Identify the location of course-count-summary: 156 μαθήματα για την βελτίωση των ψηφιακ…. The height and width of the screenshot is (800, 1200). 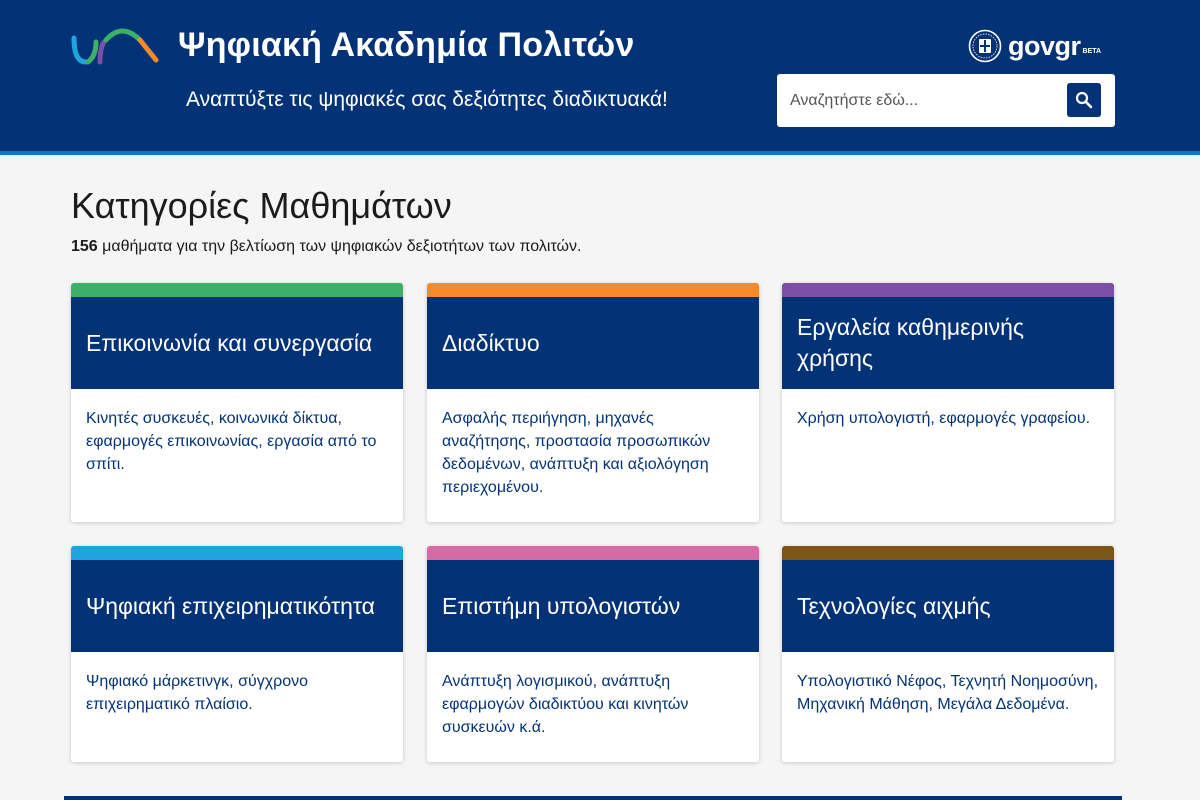
(326, 247).